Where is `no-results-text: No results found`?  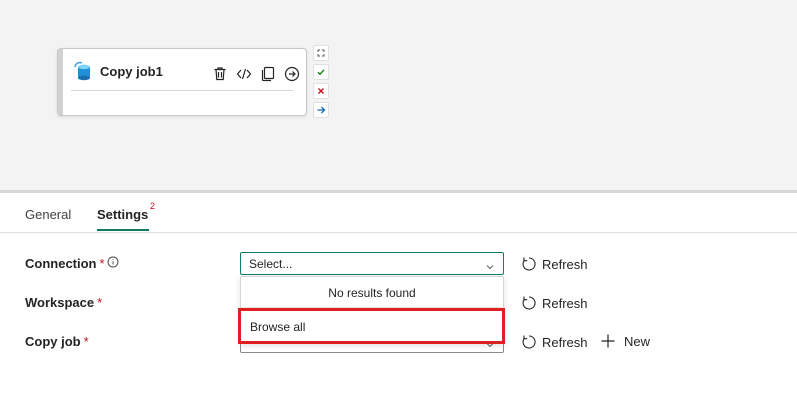
no-results-text: No results found is located at coordinates (372, 293).